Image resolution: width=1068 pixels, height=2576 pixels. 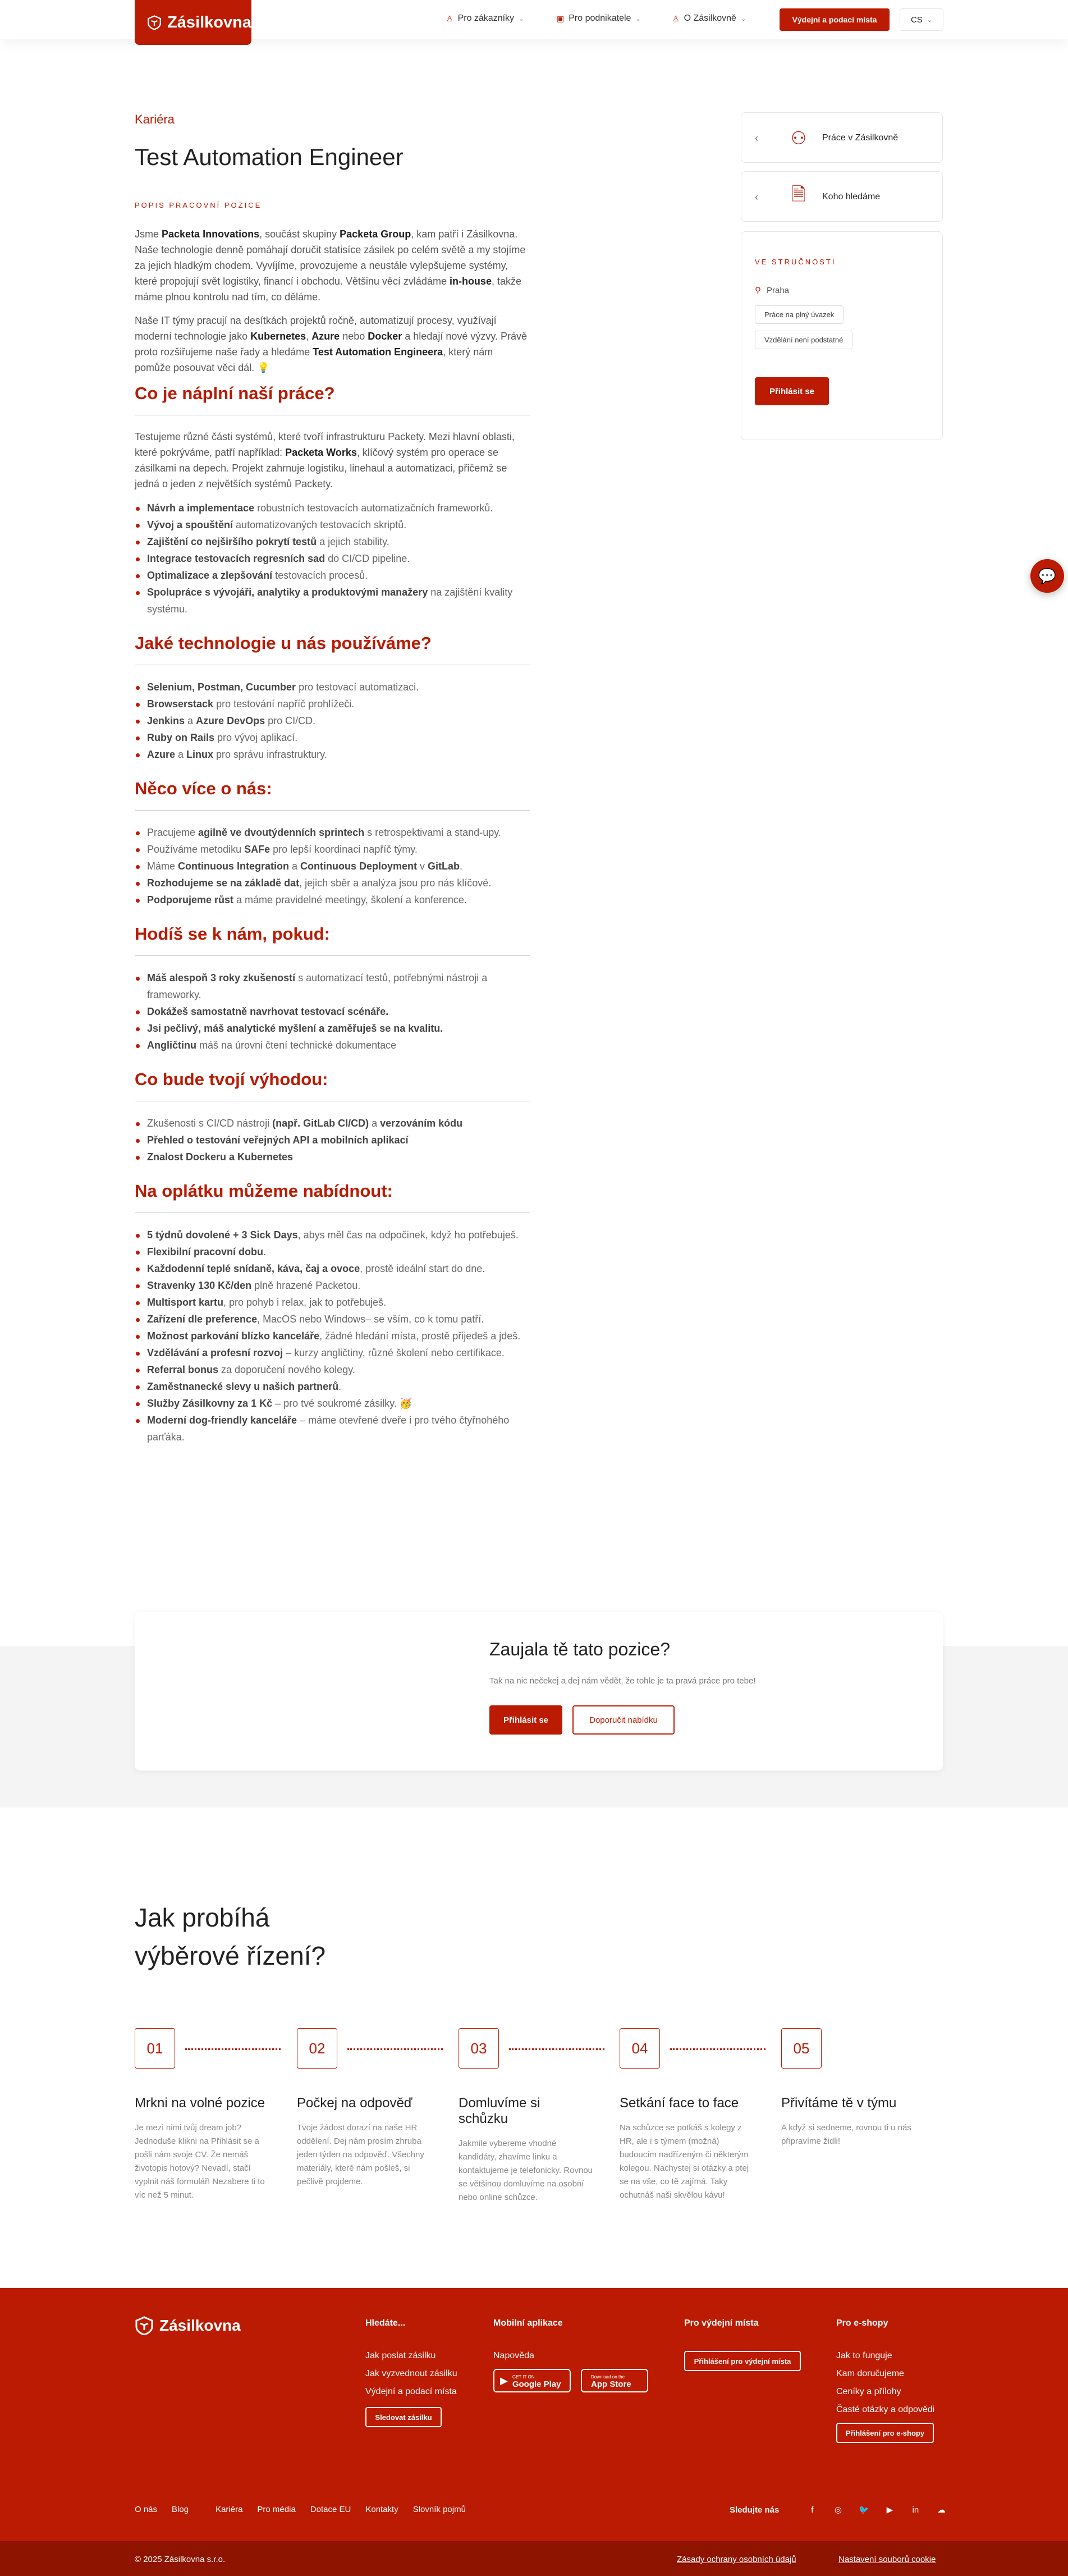 I want to click on footer-bottom-link: Dotace EU, so click(x=330, y=2509).